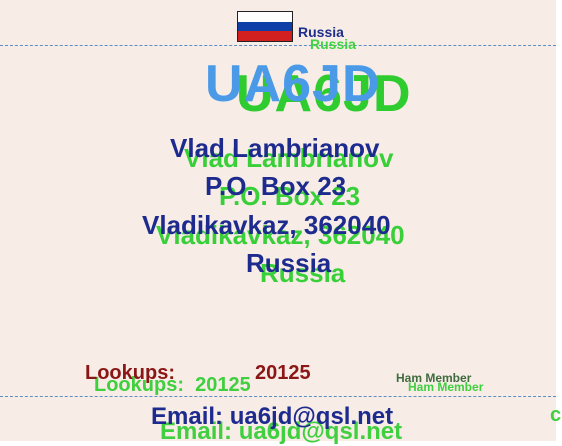 The width and height of the screenshot is (562, 446). What do you see at coordinates (556, 415) in the screenshot?
I see `edge-mark: c` at bounding box center [556, 415].